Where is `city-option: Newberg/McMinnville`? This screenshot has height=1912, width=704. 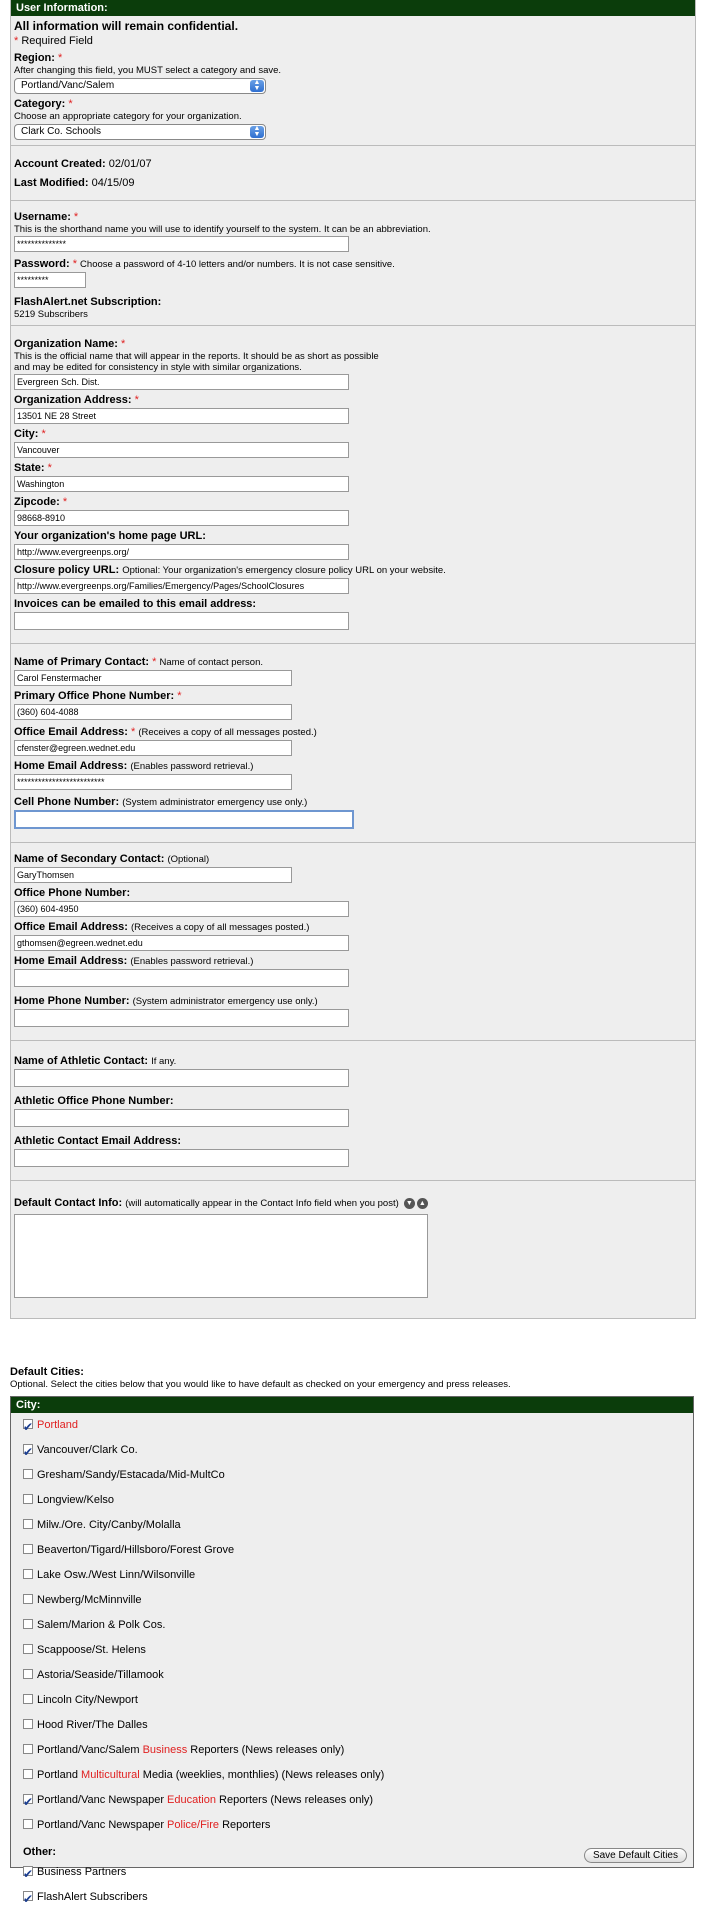 city-option: Newberg/McMinnville is located at coordinates (352, 1600).